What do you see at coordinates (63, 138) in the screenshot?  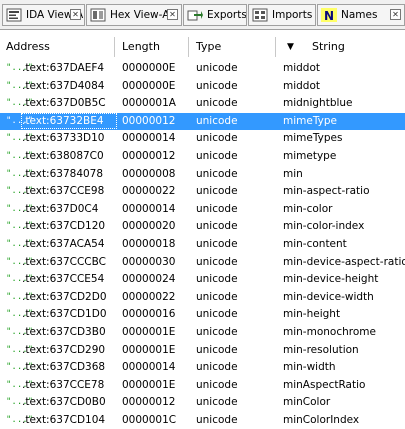 I see `address-cell: .text:63733D10` at bounding box center [63, 138].